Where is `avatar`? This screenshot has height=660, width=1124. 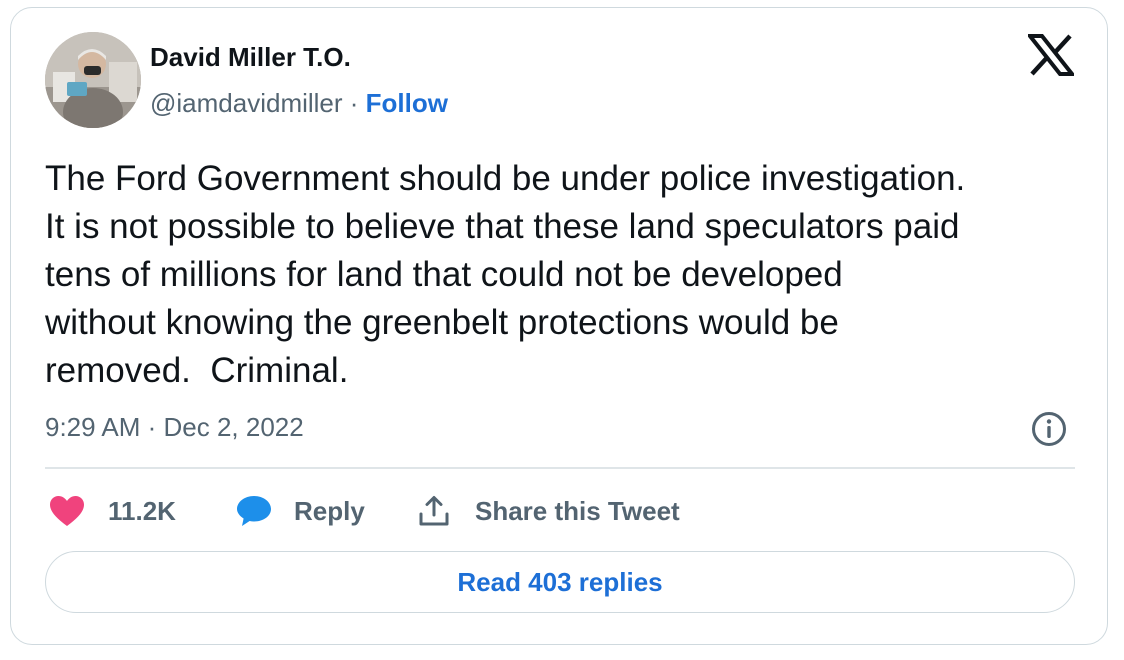
avatar is located at coordinates (93, 80).